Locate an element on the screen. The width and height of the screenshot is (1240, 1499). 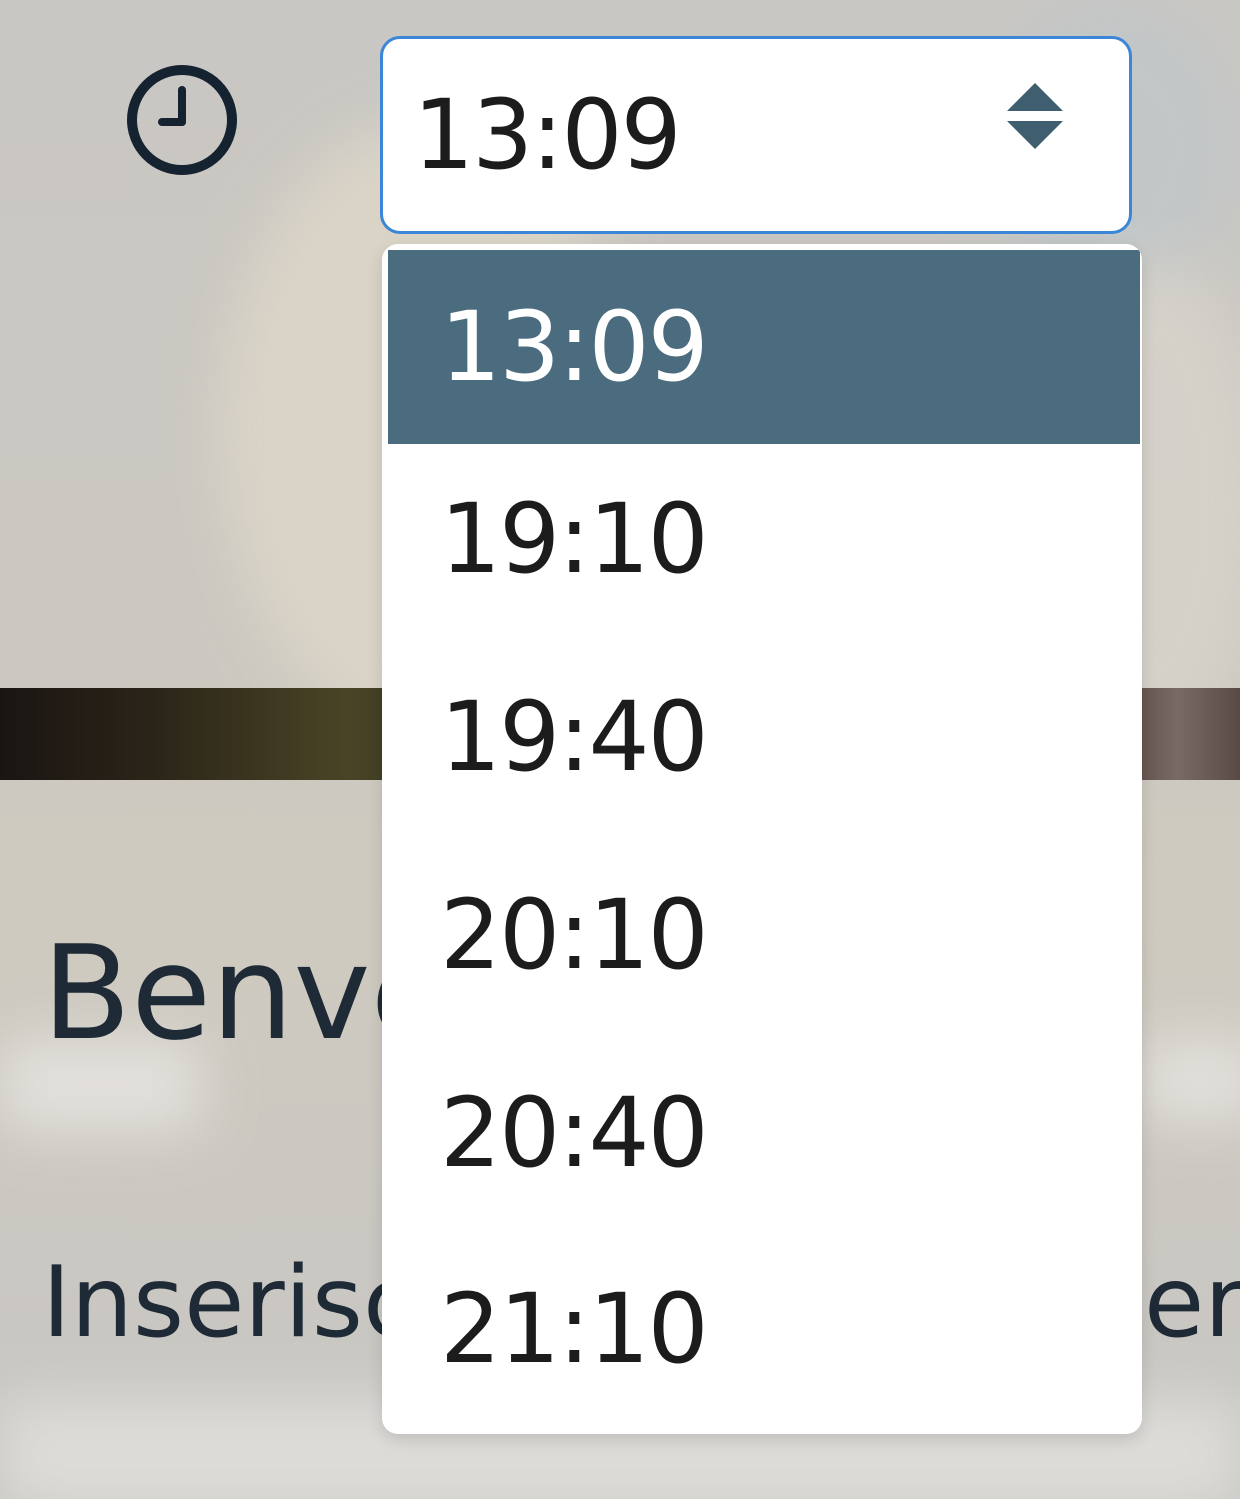
dropdown-option: 19:10 is located at coordinates (764, 539).